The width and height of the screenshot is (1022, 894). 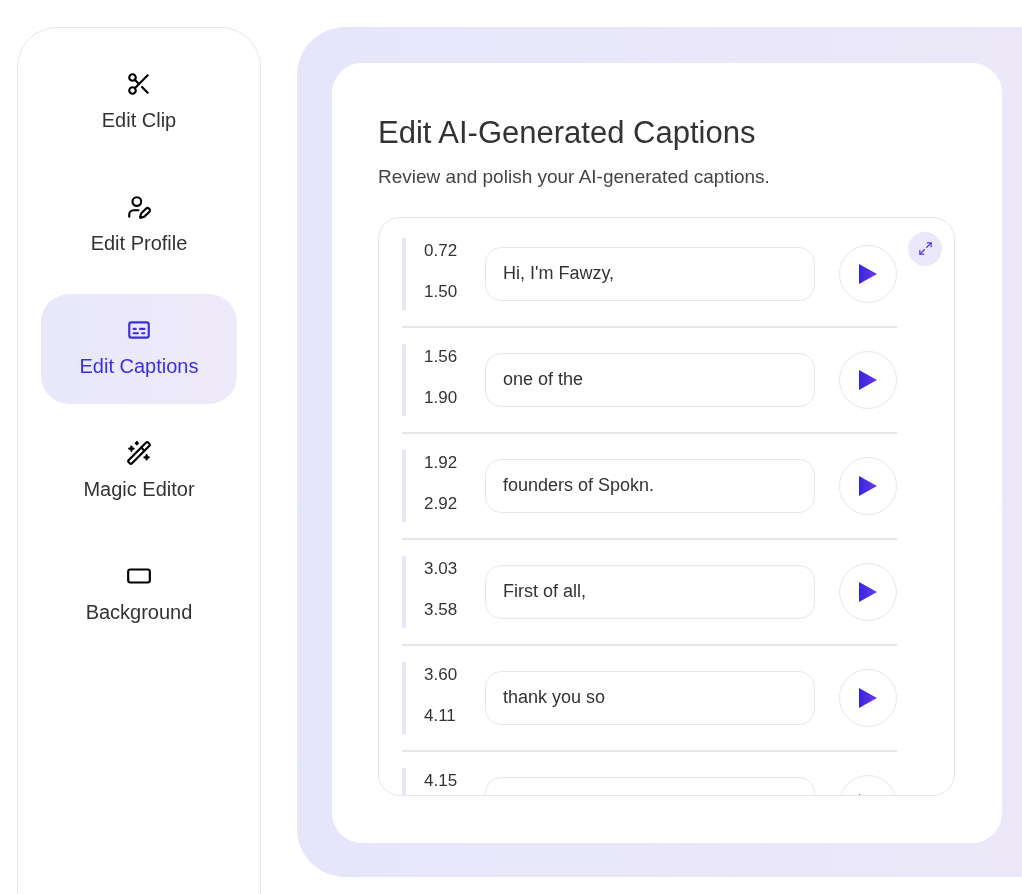 I want to click on end-time: 4.11, so click(x=440, y=716).